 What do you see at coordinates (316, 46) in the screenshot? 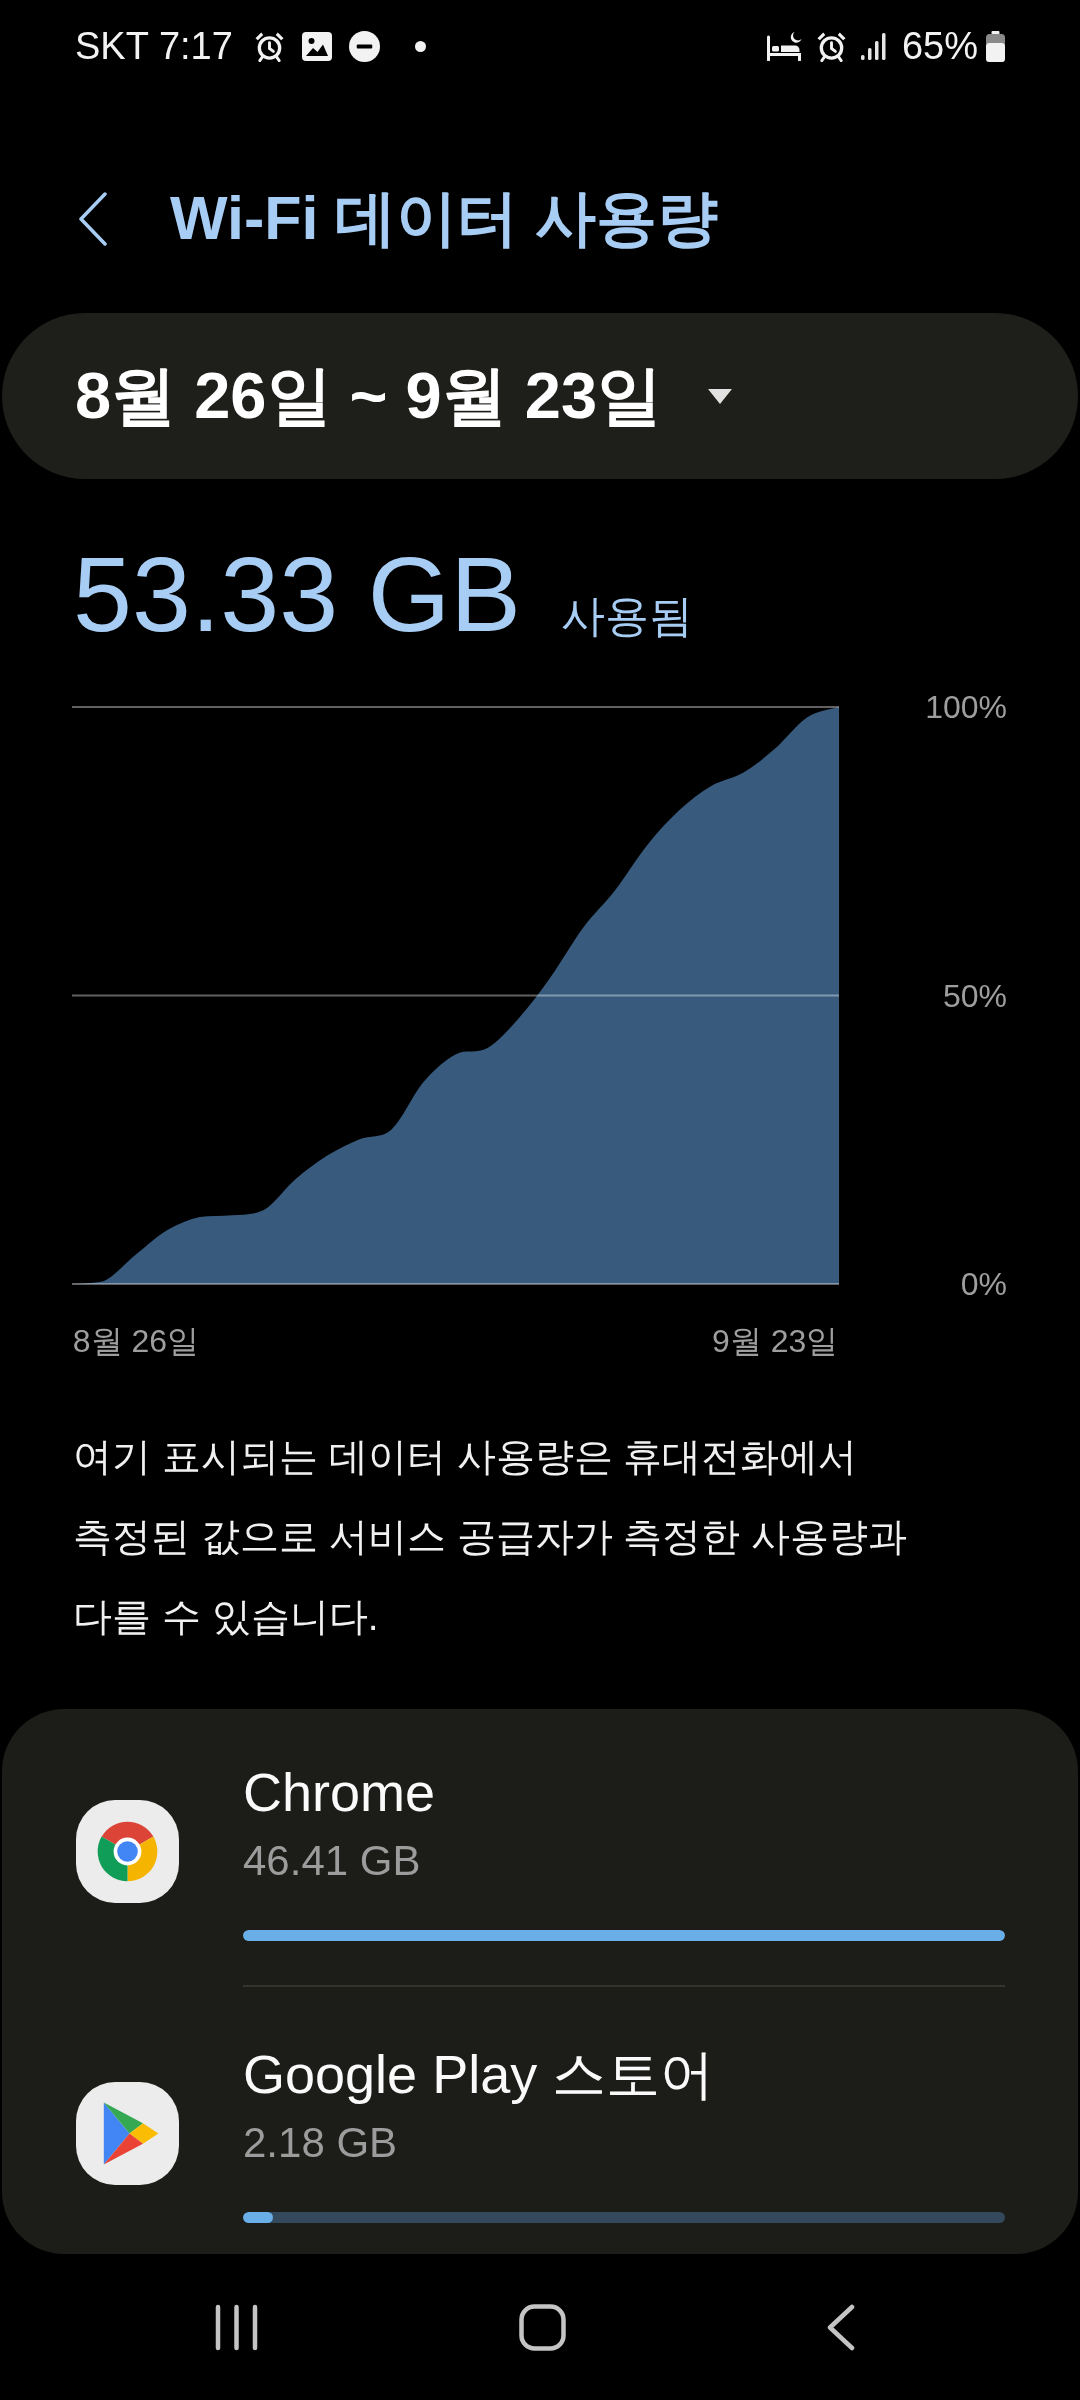
I see `image-icon` at bounding box center [316, 46].